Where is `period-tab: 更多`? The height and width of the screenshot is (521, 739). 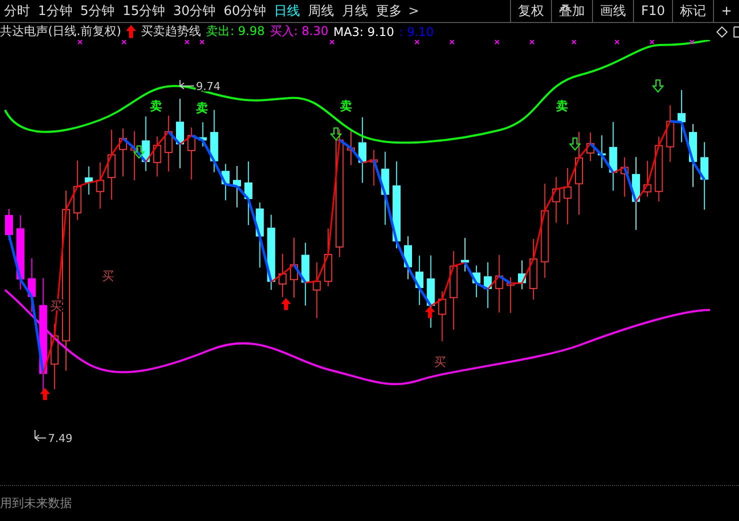
period-tab: 更多 is located at coordinates (389, 11).